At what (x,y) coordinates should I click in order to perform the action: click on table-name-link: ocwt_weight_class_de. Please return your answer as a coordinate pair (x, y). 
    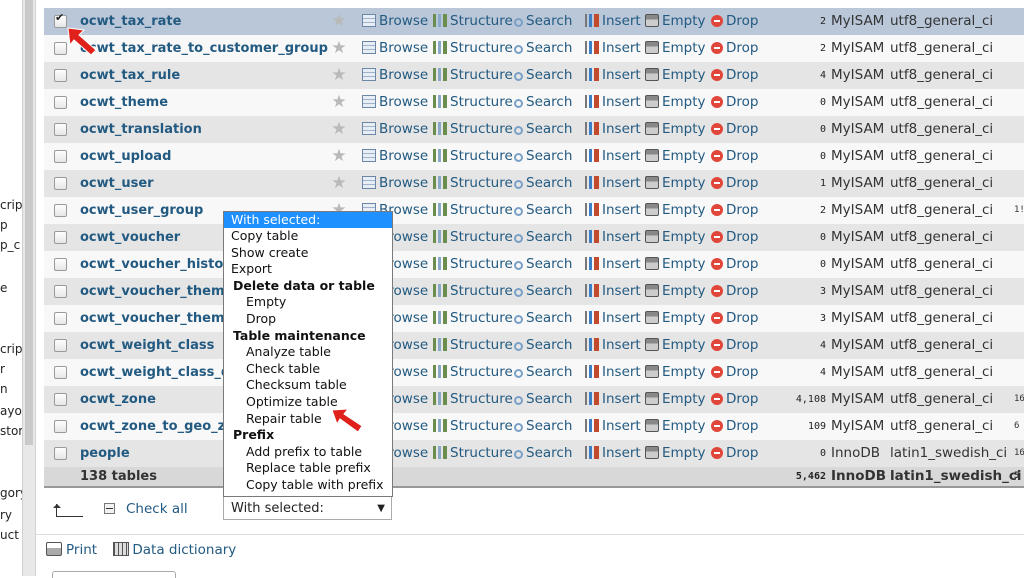
    Looking at the image, I should click on (159, 372).